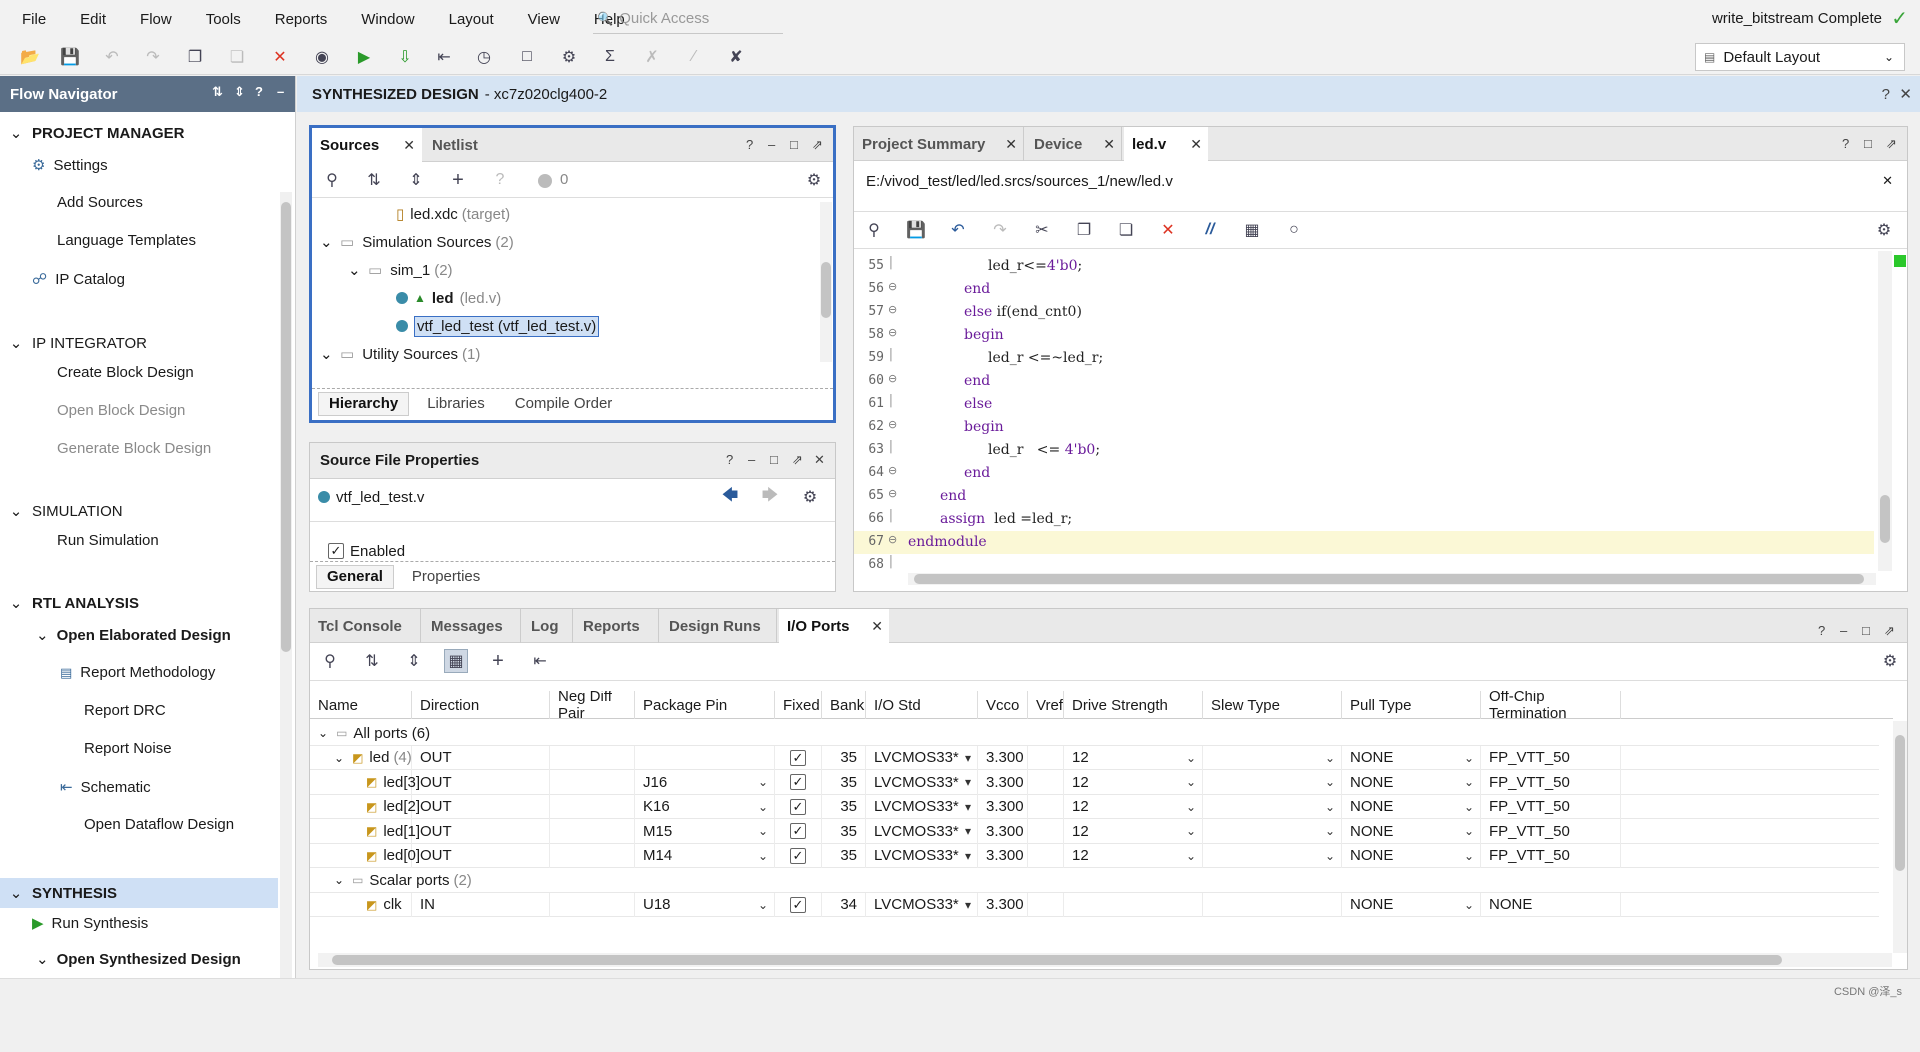  I want to click on properties-icon: ?, so click(500, 180).